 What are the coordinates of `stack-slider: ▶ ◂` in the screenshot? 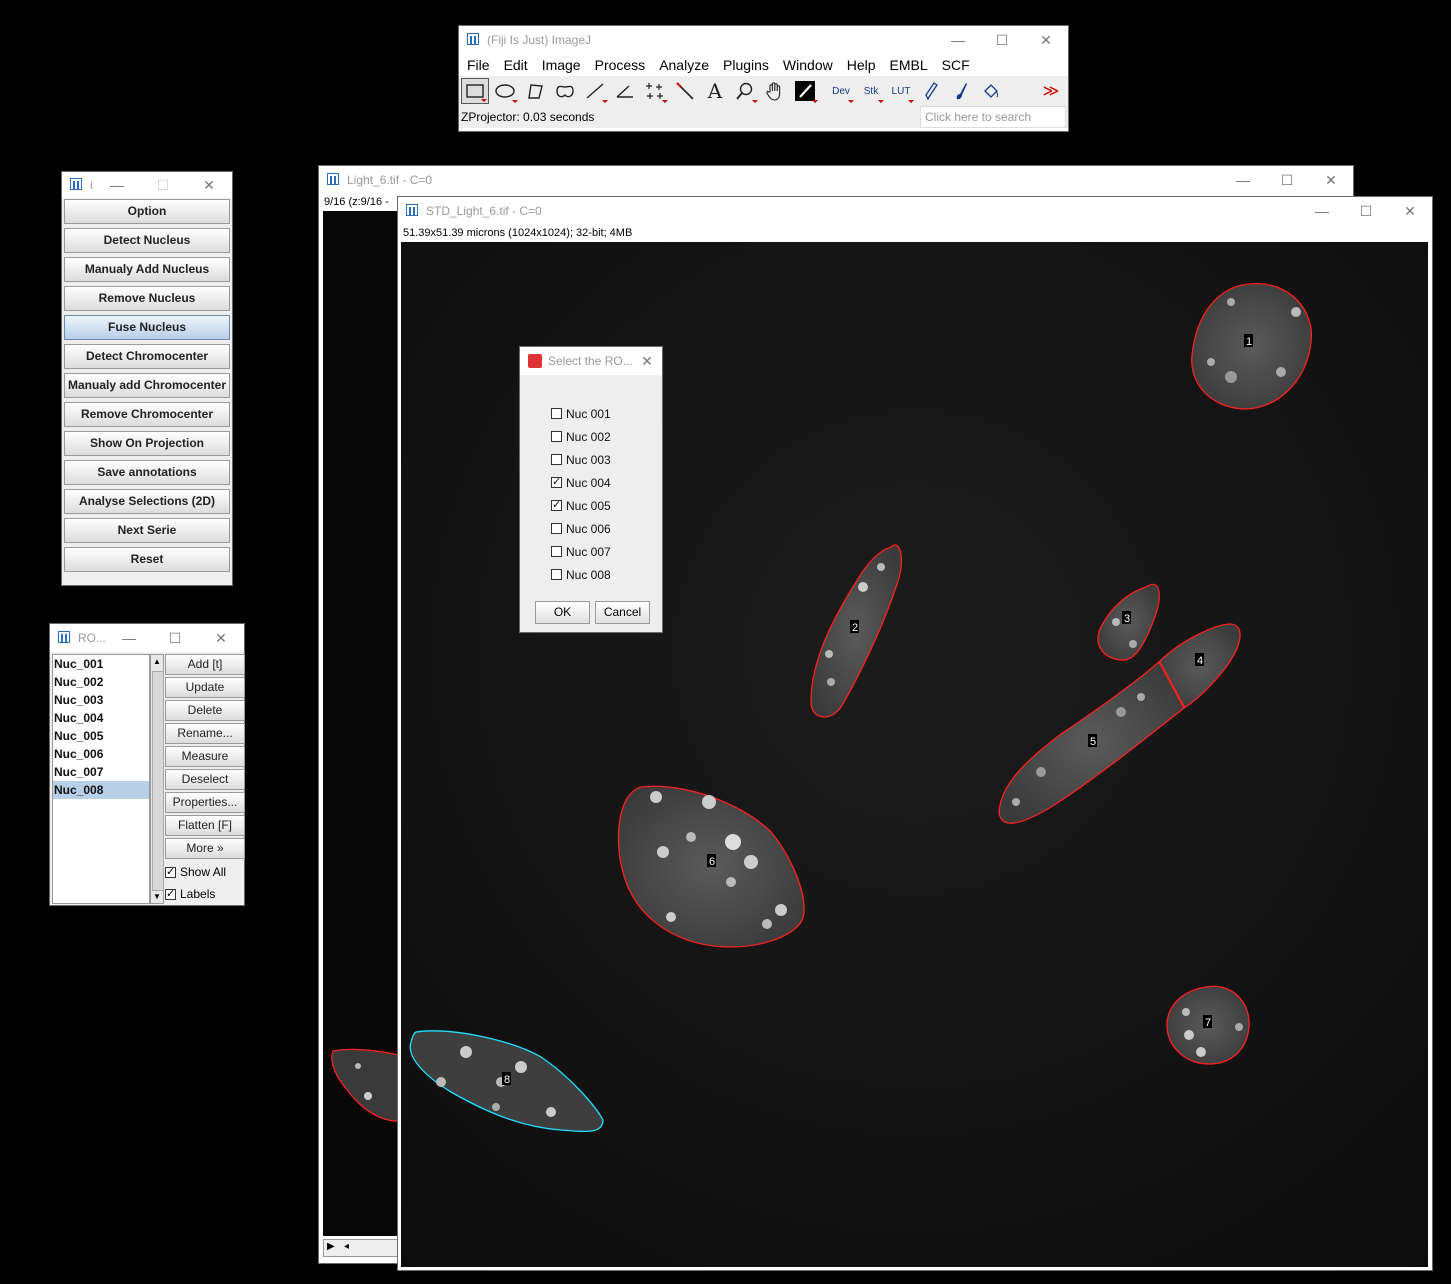 It's located at (363, 1248).